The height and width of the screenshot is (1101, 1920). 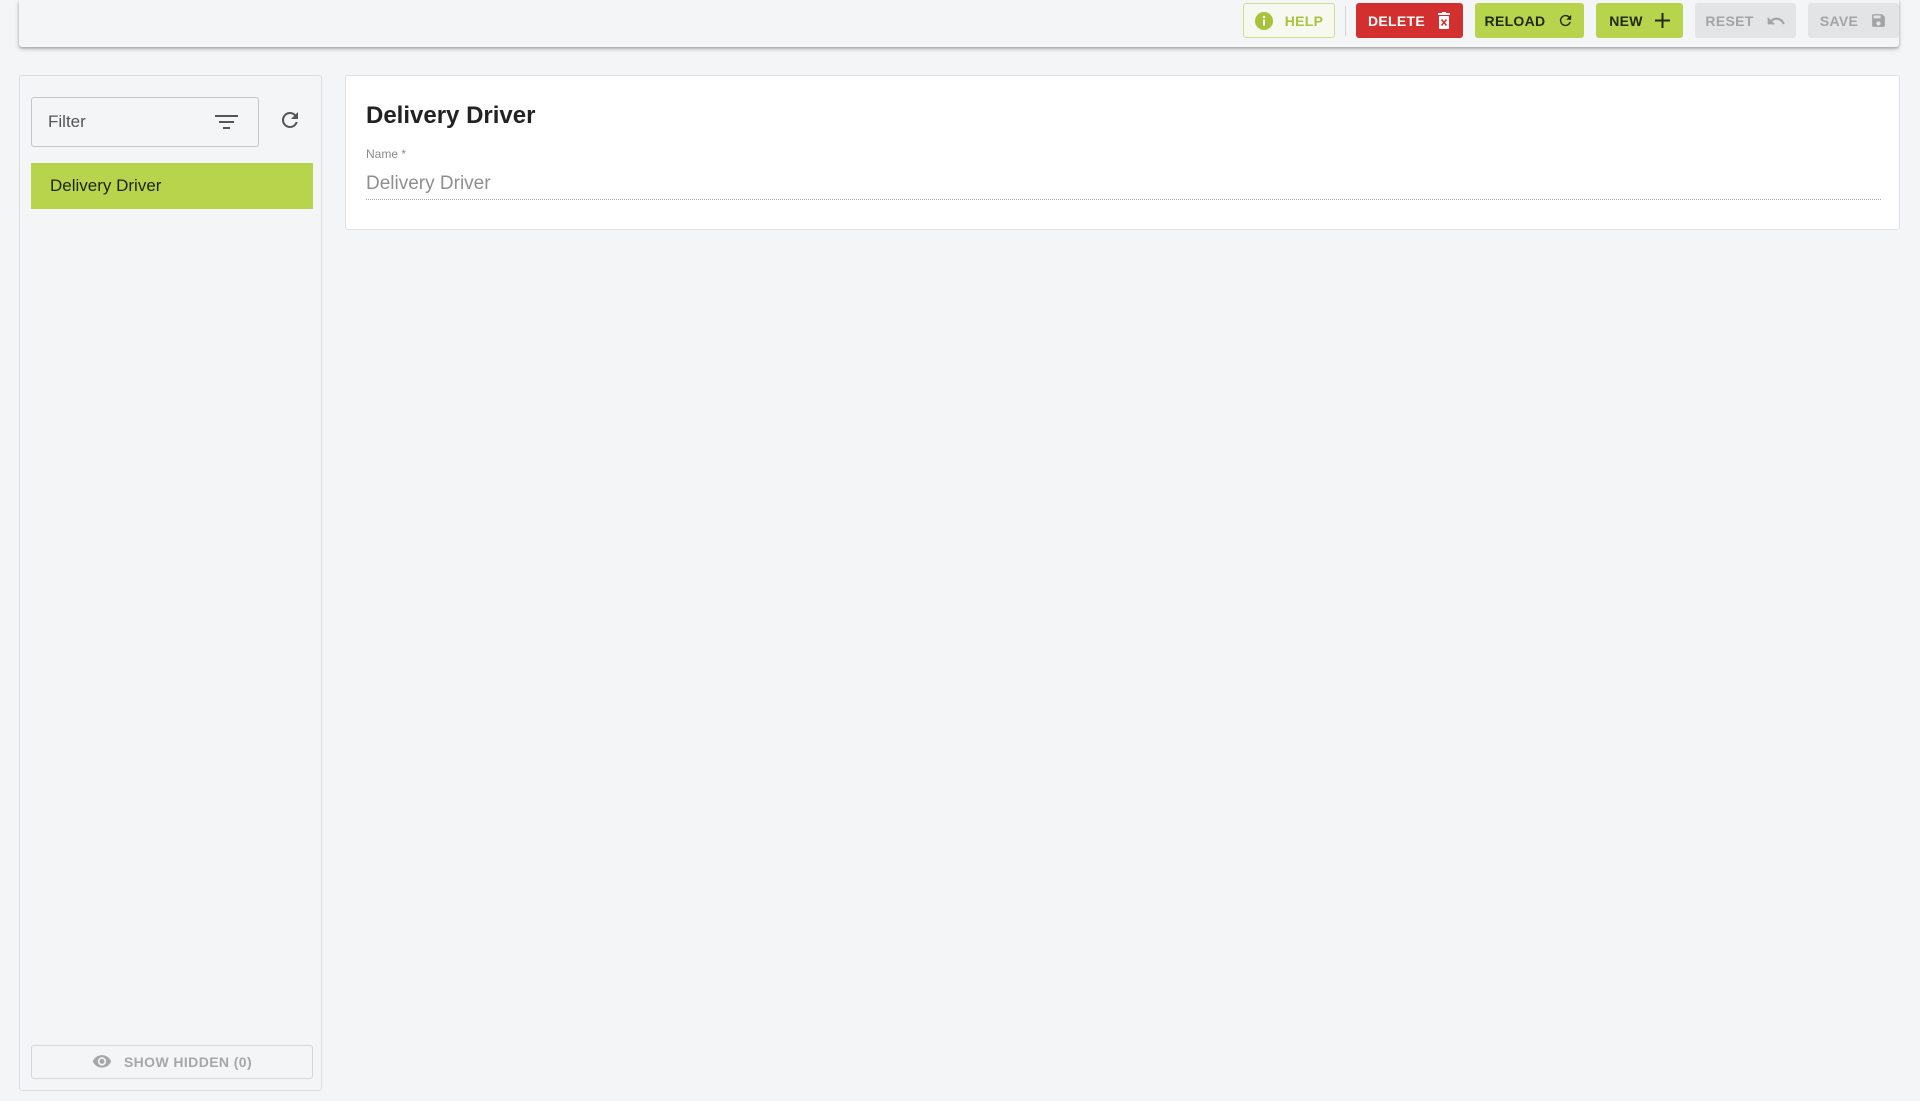 What do you see at coordinates (1396, 20) in the screenshot?
I see `delete-label: DELETE` at bounding box center [1396, 20].